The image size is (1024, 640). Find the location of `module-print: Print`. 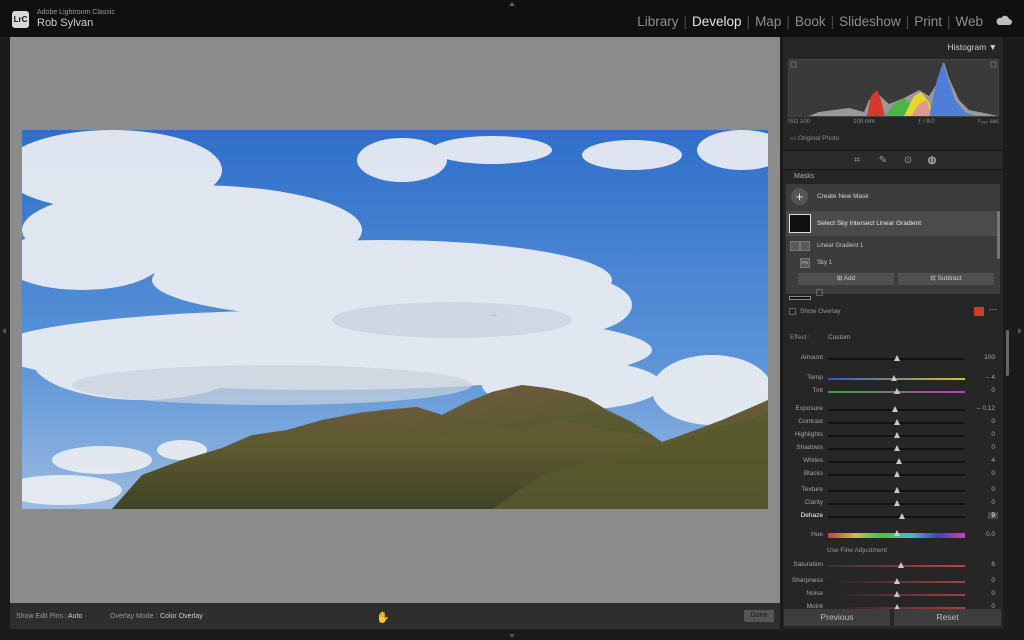

module-print: Print is located at coordinates (928, 21).